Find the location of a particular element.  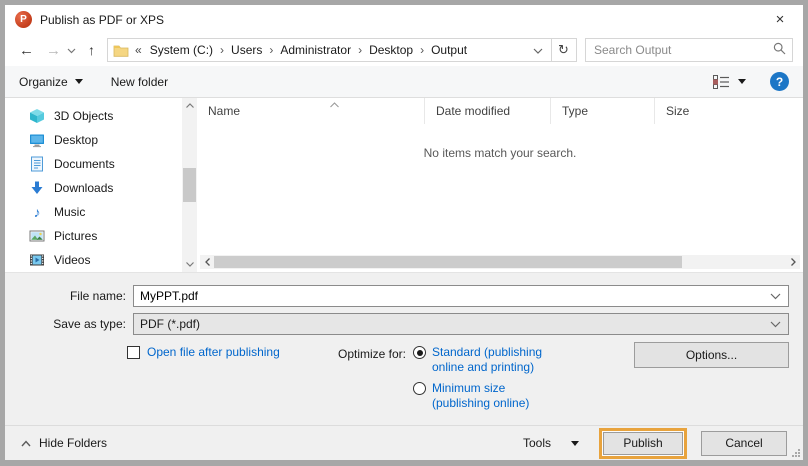

refresh-icon: ↻ is located at coordinates (564, 50).